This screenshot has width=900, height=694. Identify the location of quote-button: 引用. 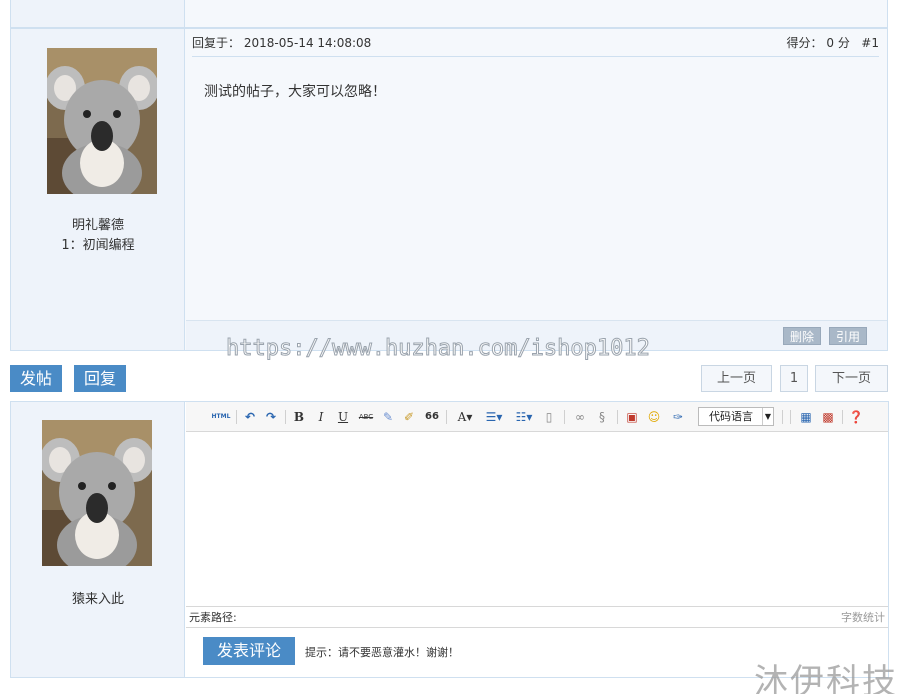
(847, 336).